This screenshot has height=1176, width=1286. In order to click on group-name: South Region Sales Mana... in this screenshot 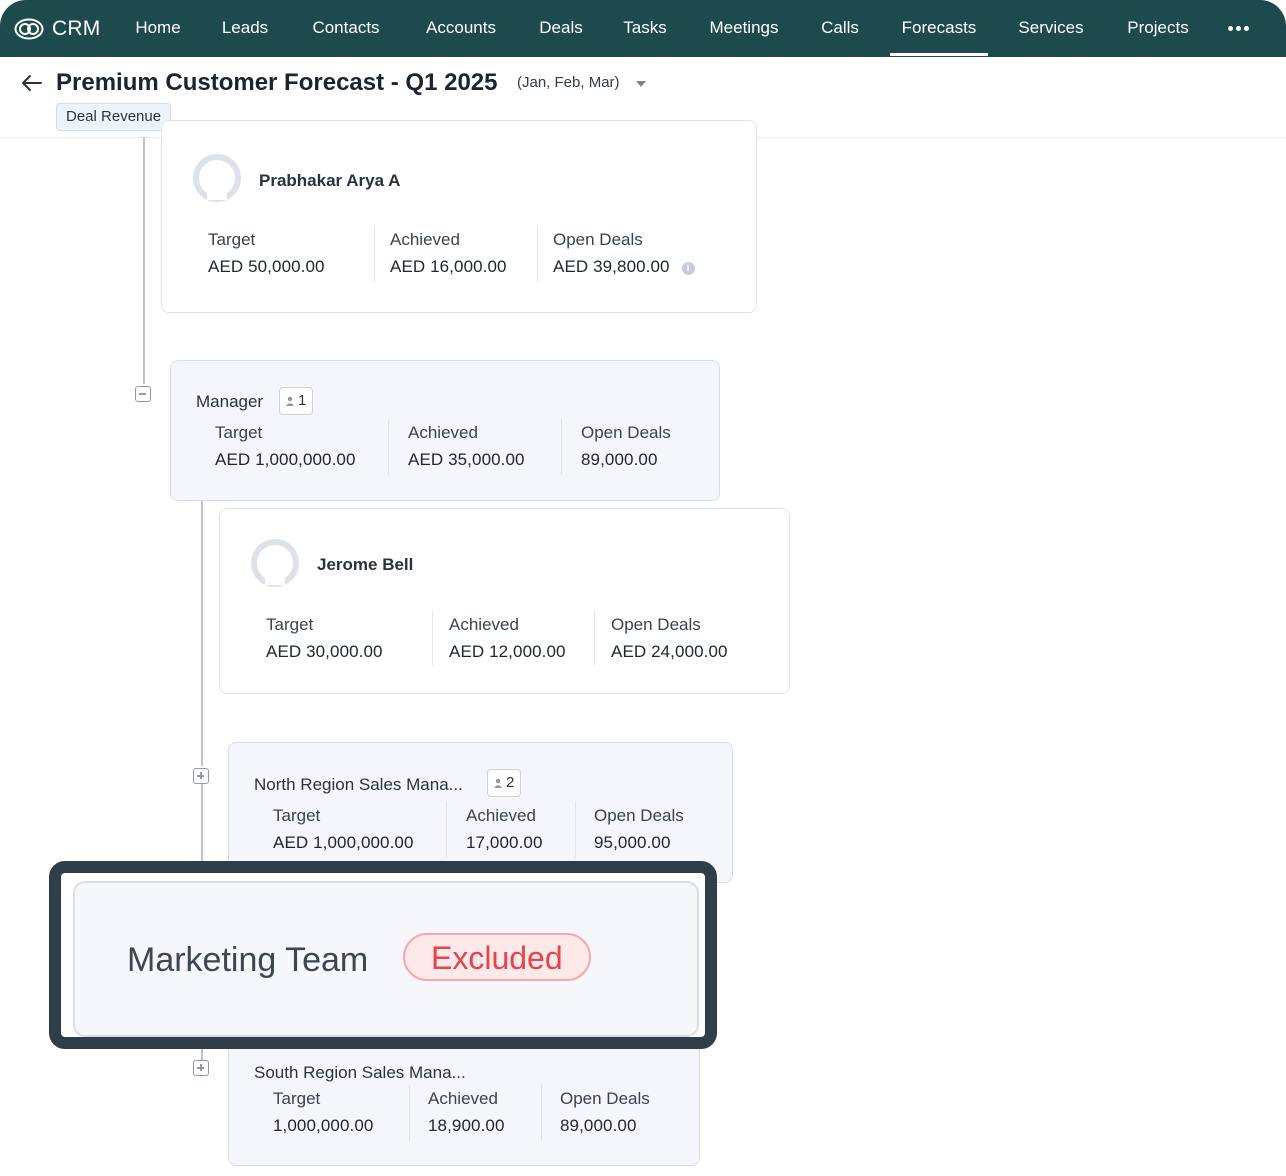, I will do `click(360, 1072)`.